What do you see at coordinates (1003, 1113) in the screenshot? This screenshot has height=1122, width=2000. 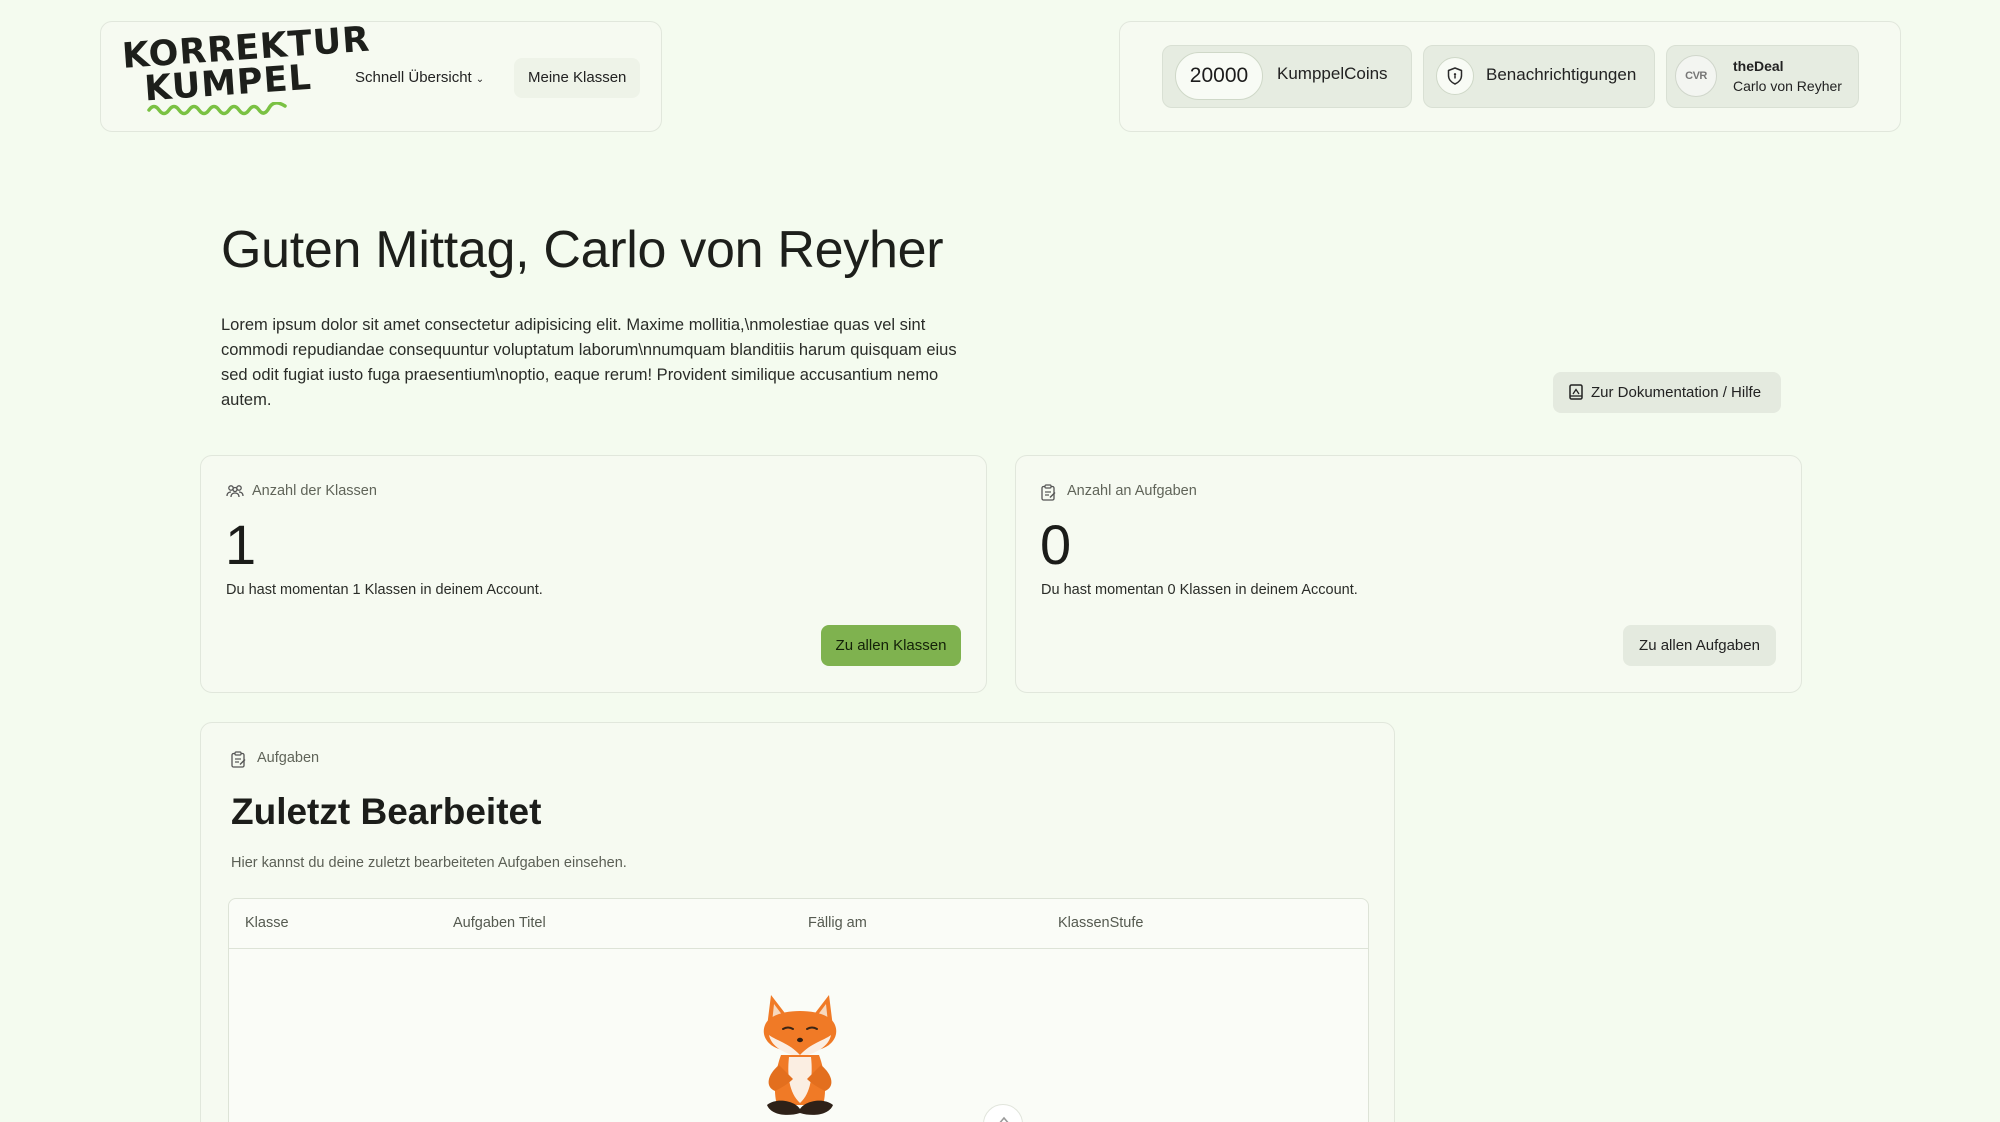 I see `scroll-up-button` at bounding box center [1003, 1113].